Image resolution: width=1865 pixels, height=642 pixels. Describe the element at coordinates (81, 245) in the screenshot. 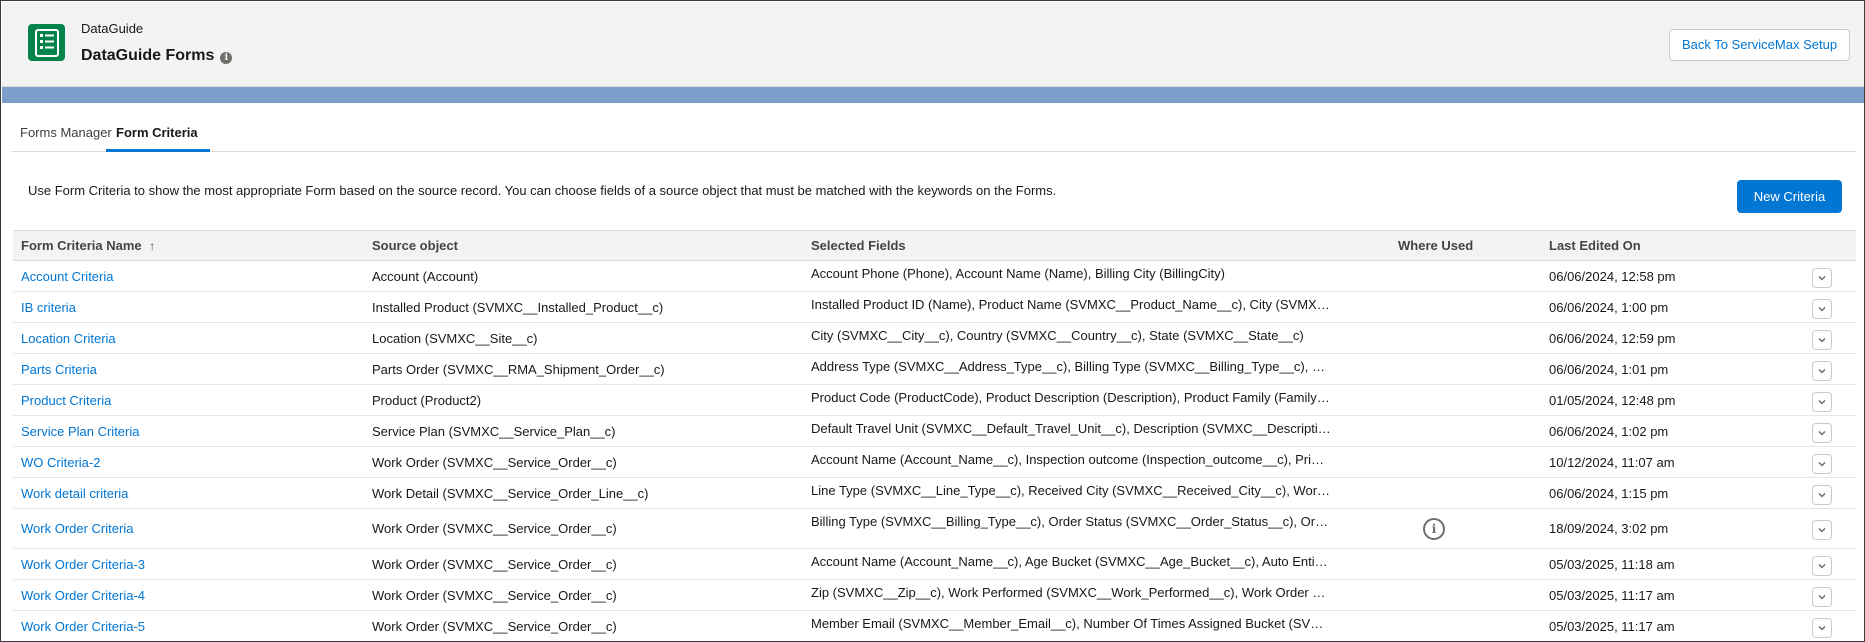

I see `column-header-name-label: Form Criteria Name` at that location.